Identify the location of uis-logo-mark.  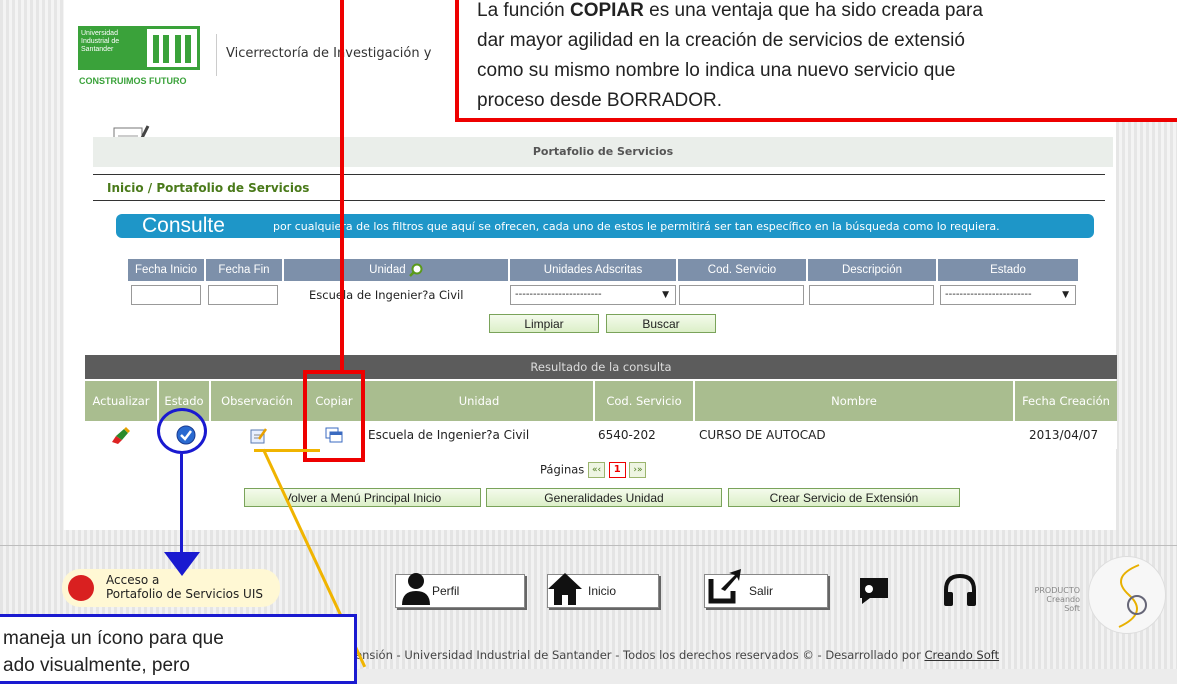
(172, 48).